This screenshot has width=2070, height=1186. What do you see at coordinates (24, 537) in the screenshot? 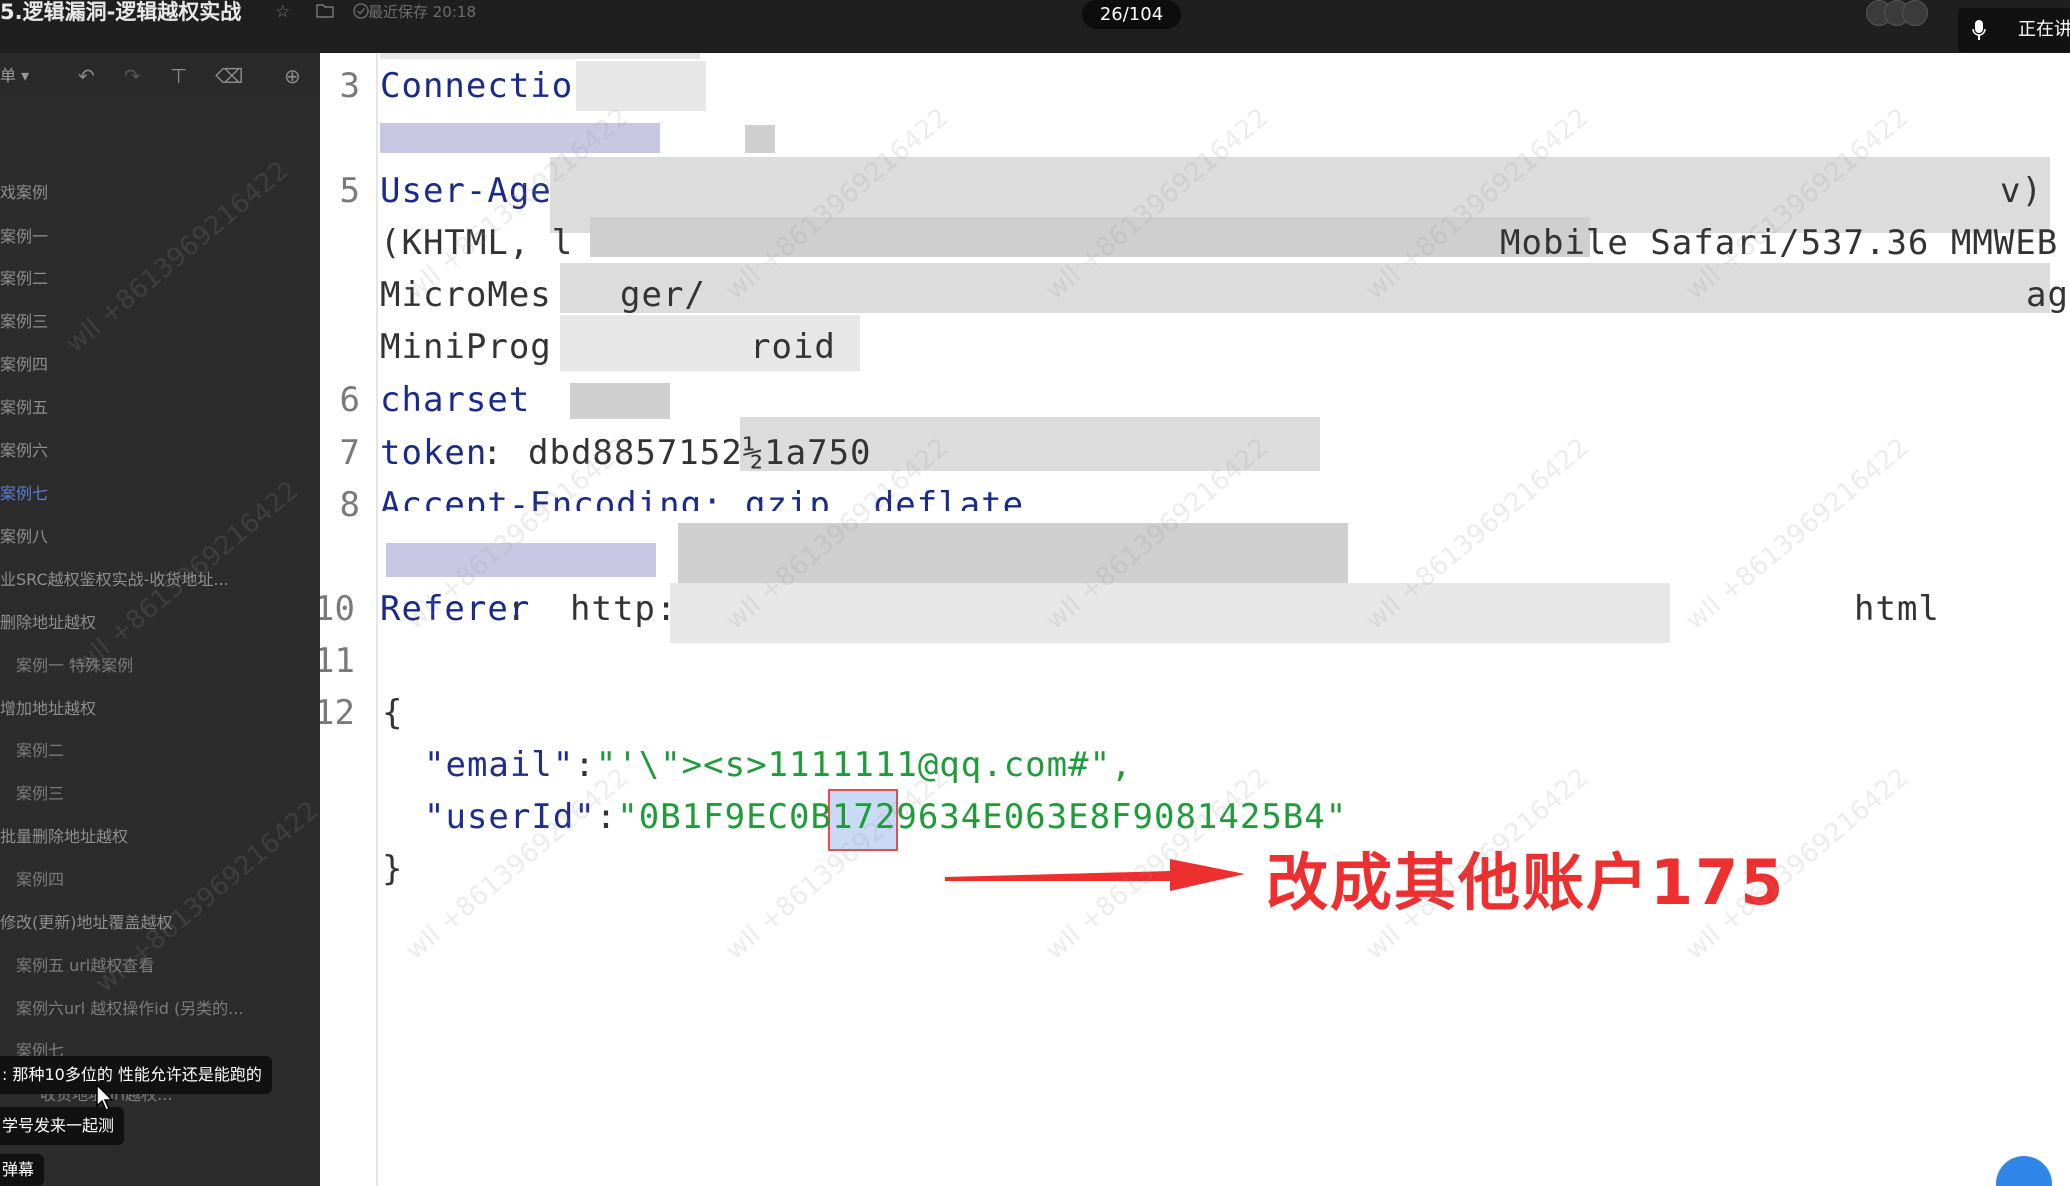
I see `sidebar-item: 案例八` at bounding box center [24, 537].